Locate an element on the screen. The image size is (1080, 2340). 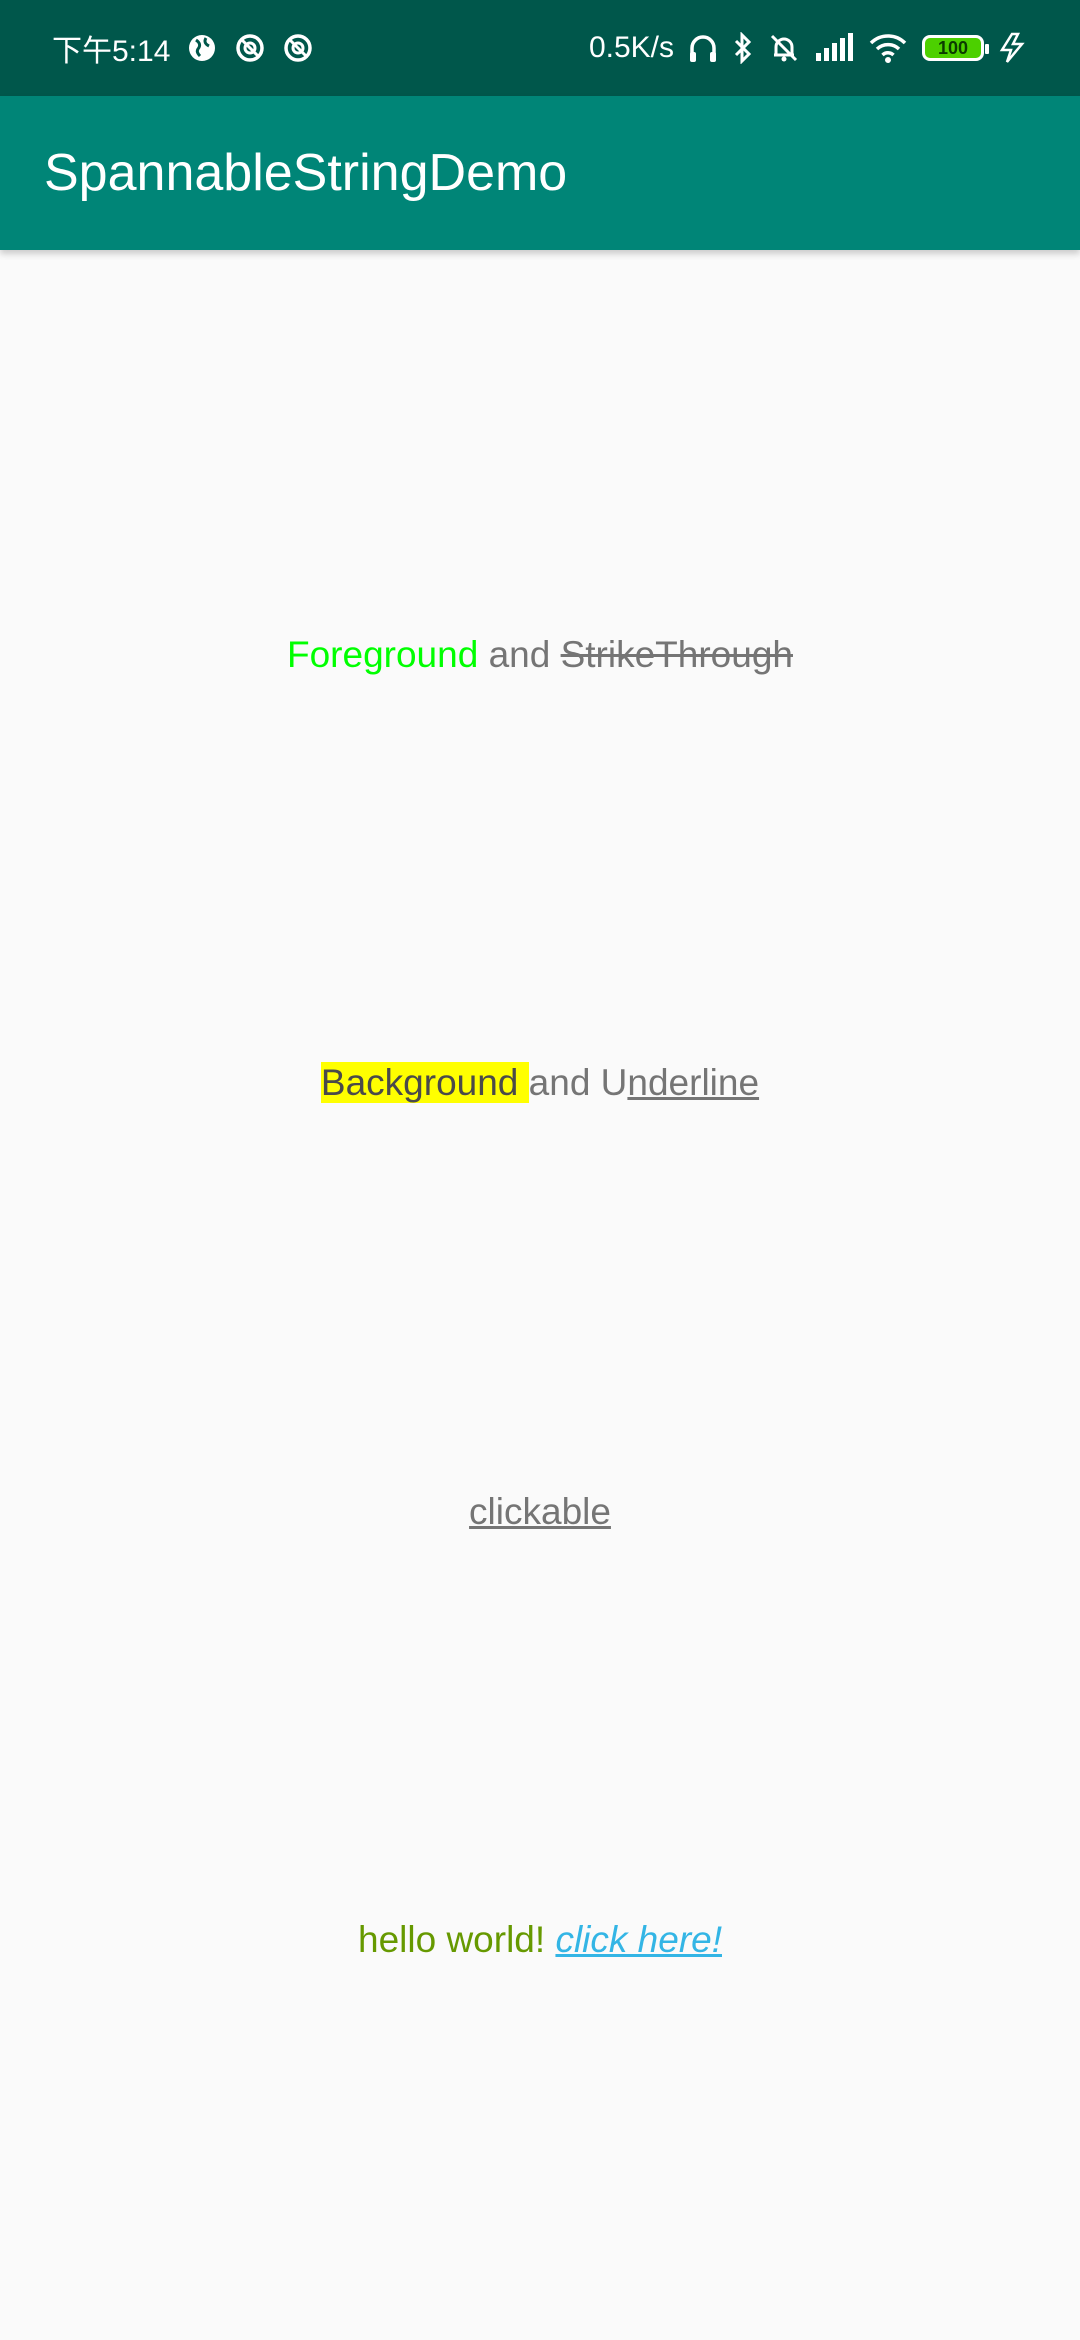
headphones-icon is located at coordinates (703, 48).